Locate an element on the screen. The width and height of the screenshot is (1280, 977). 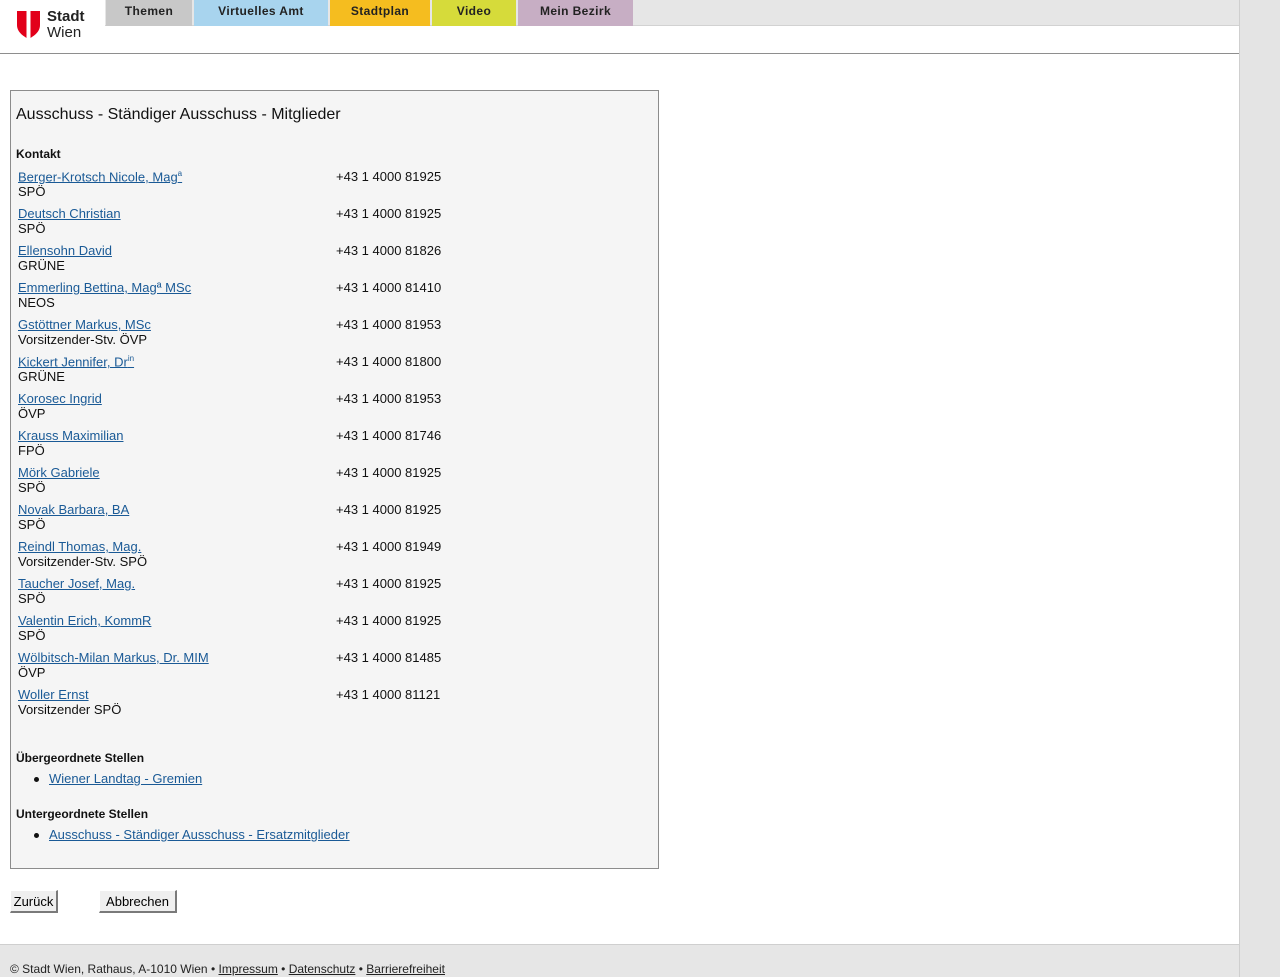
member-phone: +43 1 4000 81410 is located at coordinates (389, 287).